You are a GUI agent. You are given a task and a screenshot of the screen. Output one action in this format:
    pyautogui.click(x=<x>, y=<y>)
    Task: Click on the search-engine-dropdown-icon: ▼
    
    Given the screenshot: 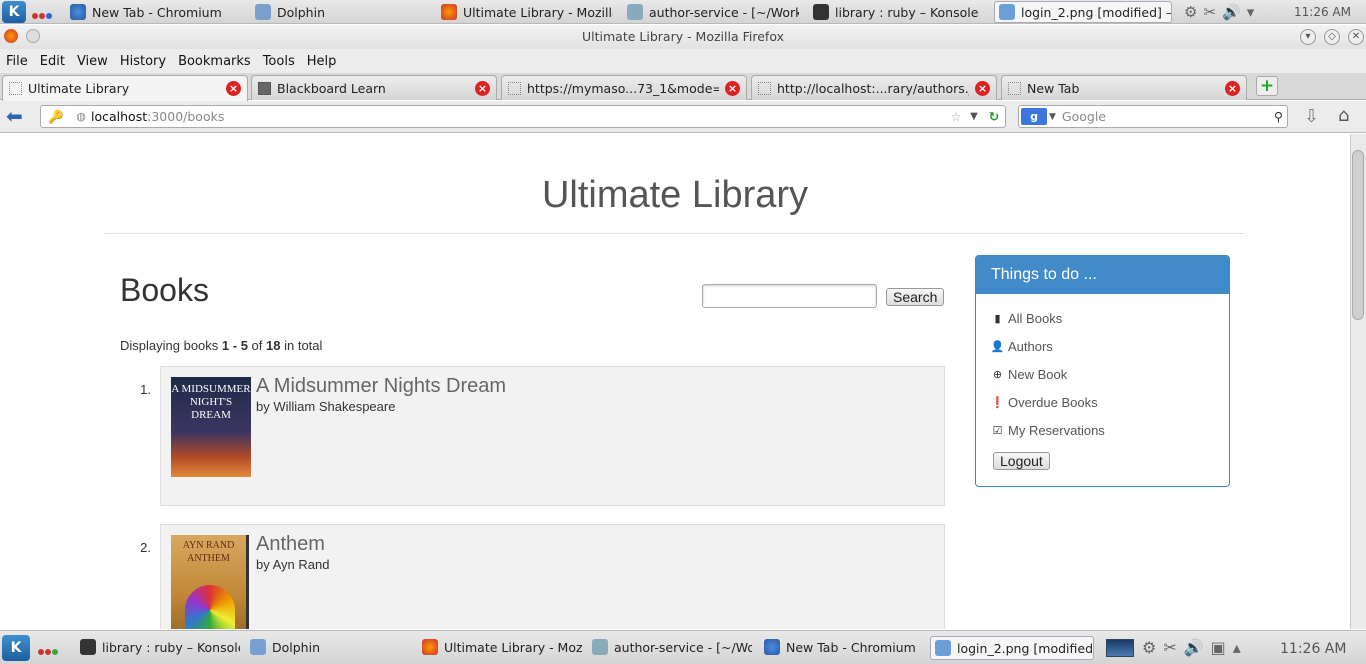 What is the action you would take?
    pyautogui.click(x=1052, y=117)
    